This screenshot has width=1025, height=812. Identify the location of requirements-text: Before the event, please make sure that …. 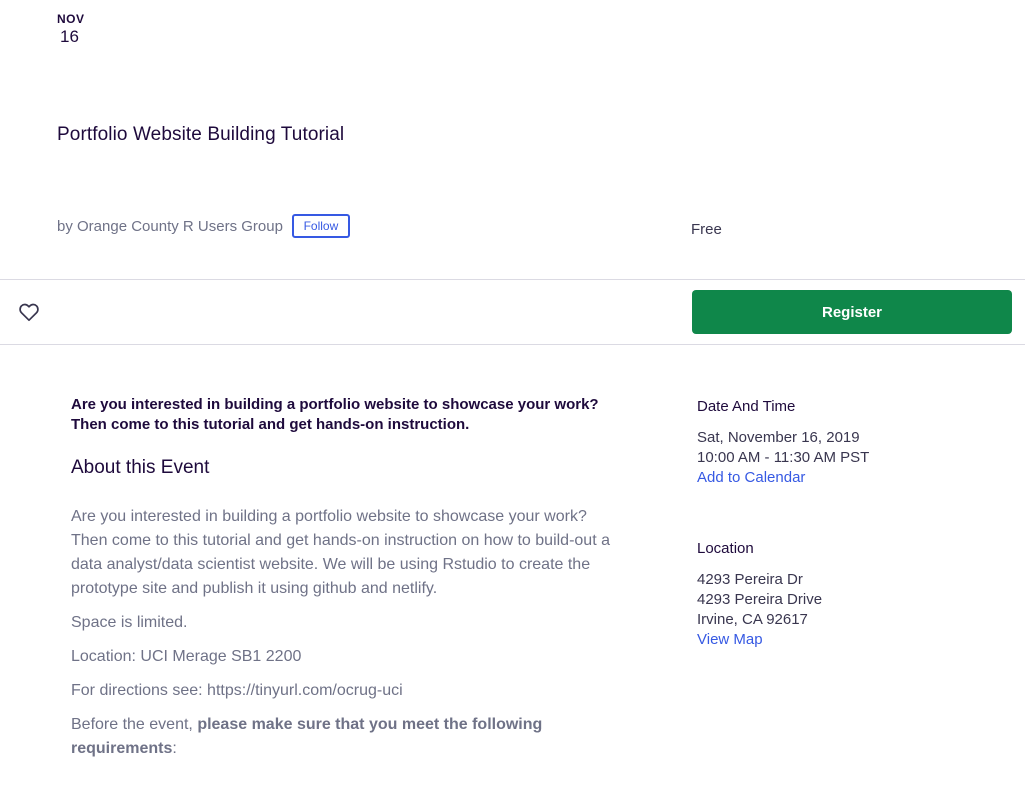
(341, 737).